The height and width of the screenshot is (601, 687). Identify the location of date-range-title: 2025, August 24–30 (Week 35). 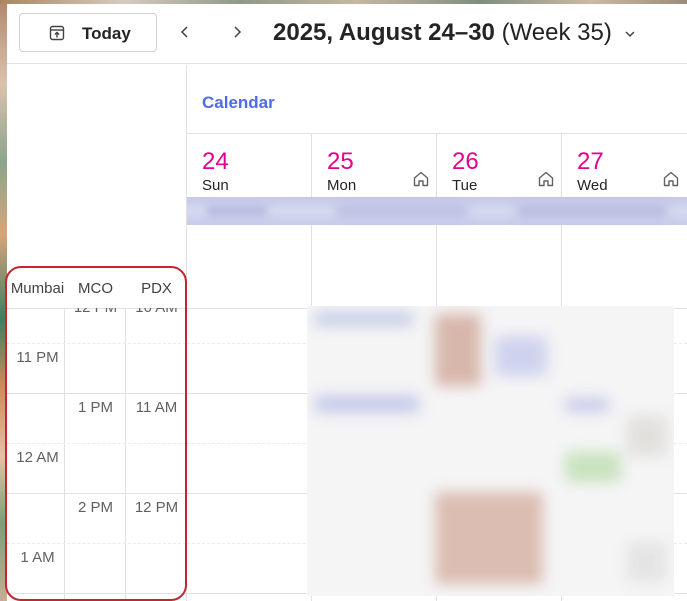
(442, 33).